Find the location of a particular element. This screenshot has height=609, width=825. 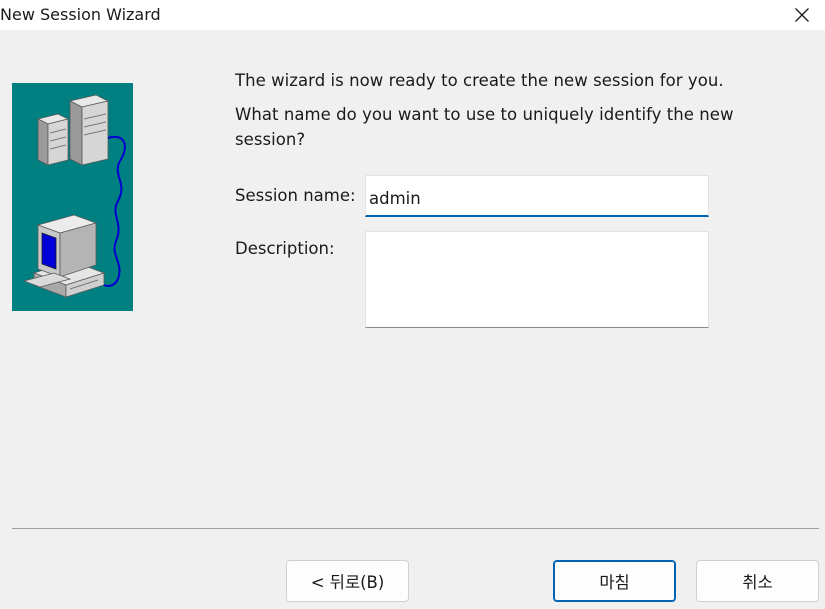

close-icon is located at coordinates (802, 15).